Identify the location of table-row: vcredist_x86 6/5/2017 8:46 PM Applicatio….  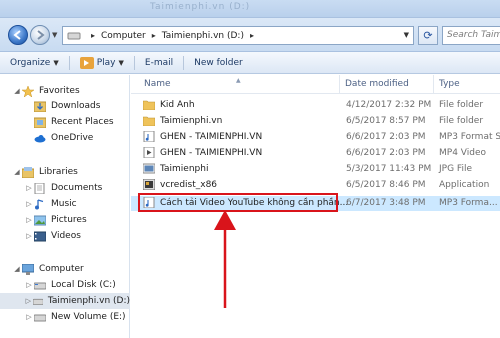
(315, 185).